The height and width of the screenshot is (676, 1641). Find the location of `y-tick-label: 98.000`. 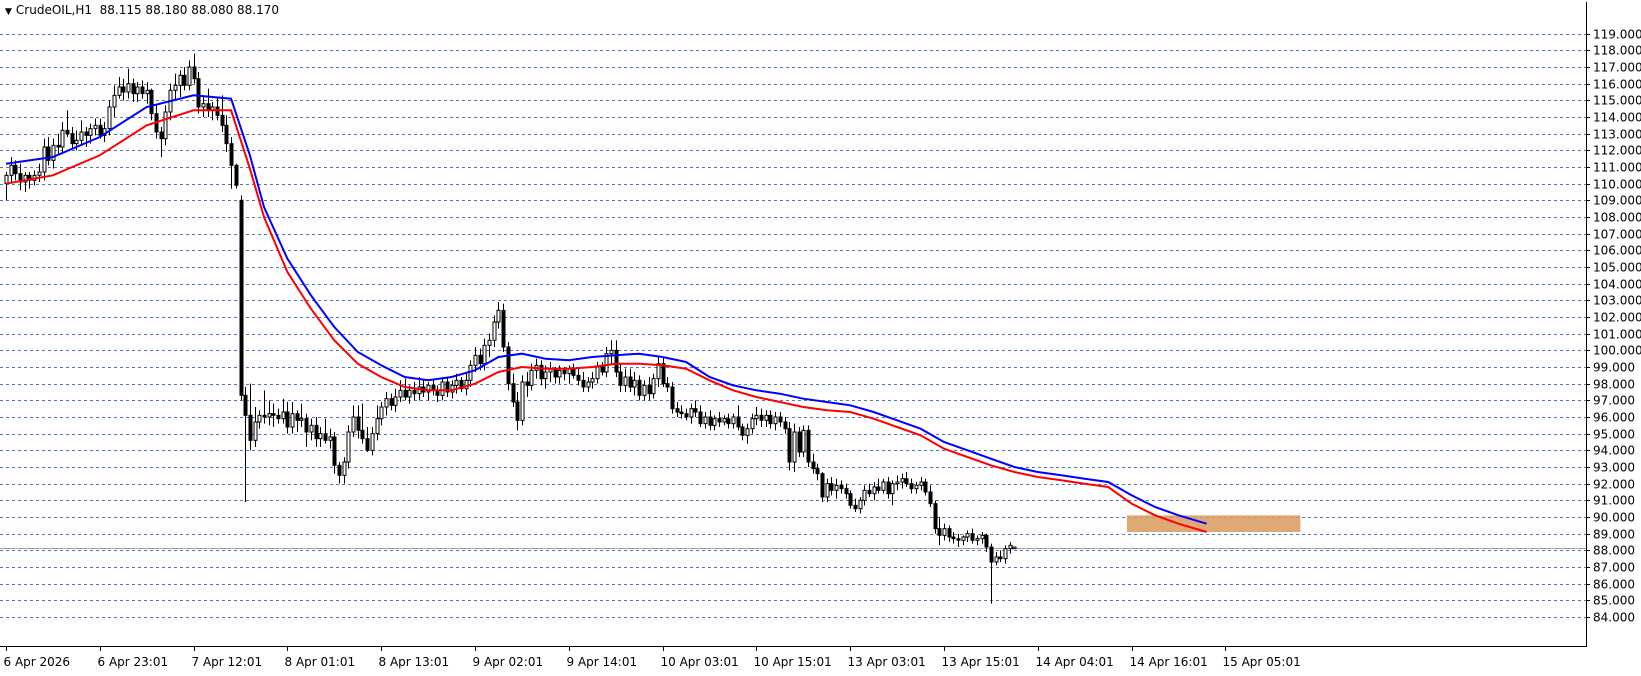

y-tick-label: 98.000 is located at coordinates (1614, 385).